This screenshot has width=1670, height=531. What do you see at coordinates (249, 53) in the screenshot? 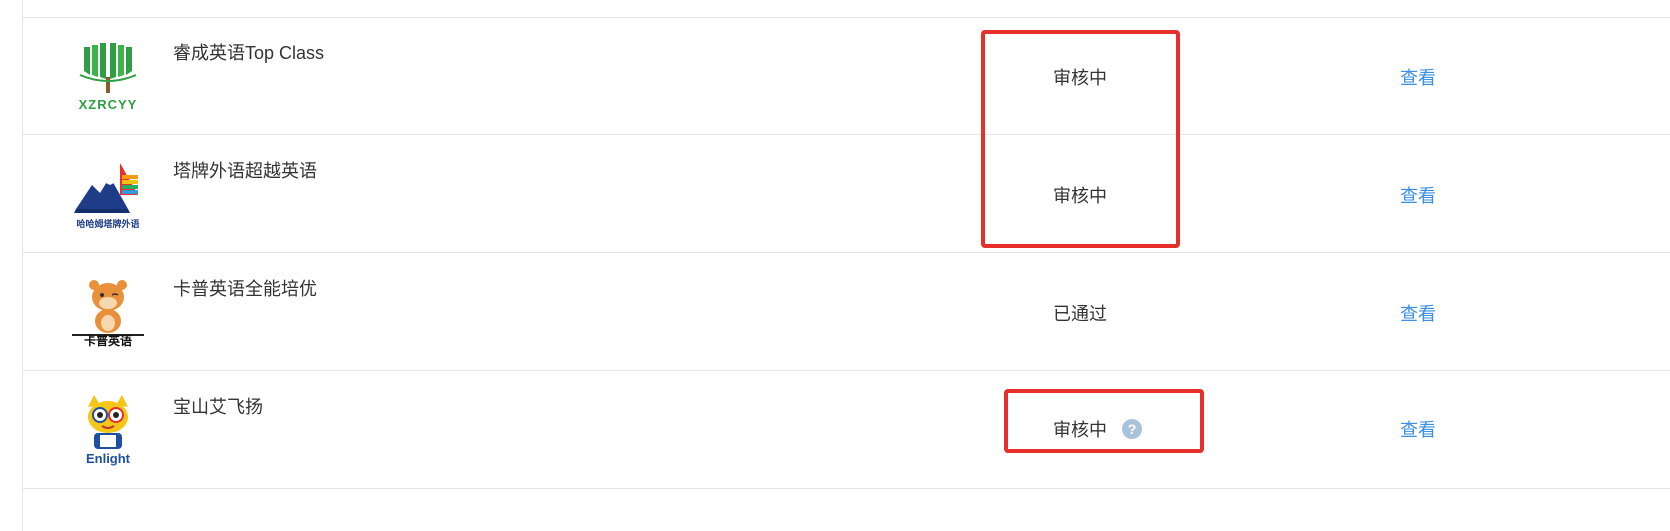
I see `institution-name: 睿成英语Top Class` at bounding box center [249, 53].